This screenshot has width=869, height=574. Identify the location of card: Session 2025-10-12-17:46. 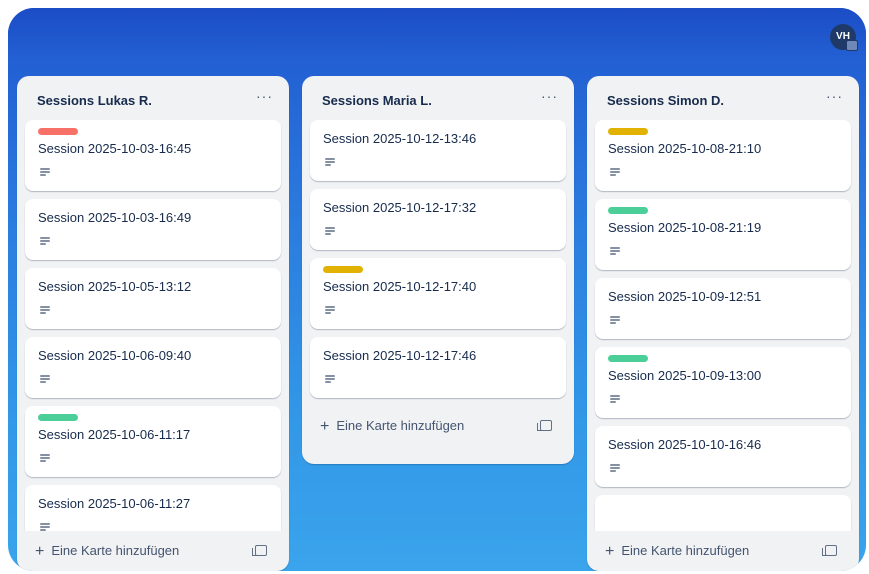
(438, 367).